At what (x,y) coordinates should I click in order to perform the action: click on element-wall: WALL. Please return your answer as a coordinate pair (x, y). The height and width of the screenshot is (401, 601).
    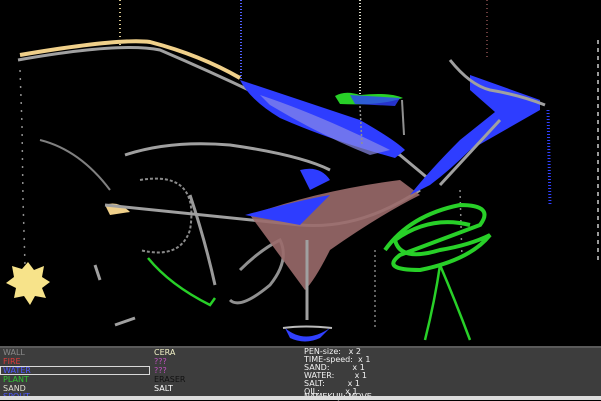
    Looking at the image, I should click on (14, 352).